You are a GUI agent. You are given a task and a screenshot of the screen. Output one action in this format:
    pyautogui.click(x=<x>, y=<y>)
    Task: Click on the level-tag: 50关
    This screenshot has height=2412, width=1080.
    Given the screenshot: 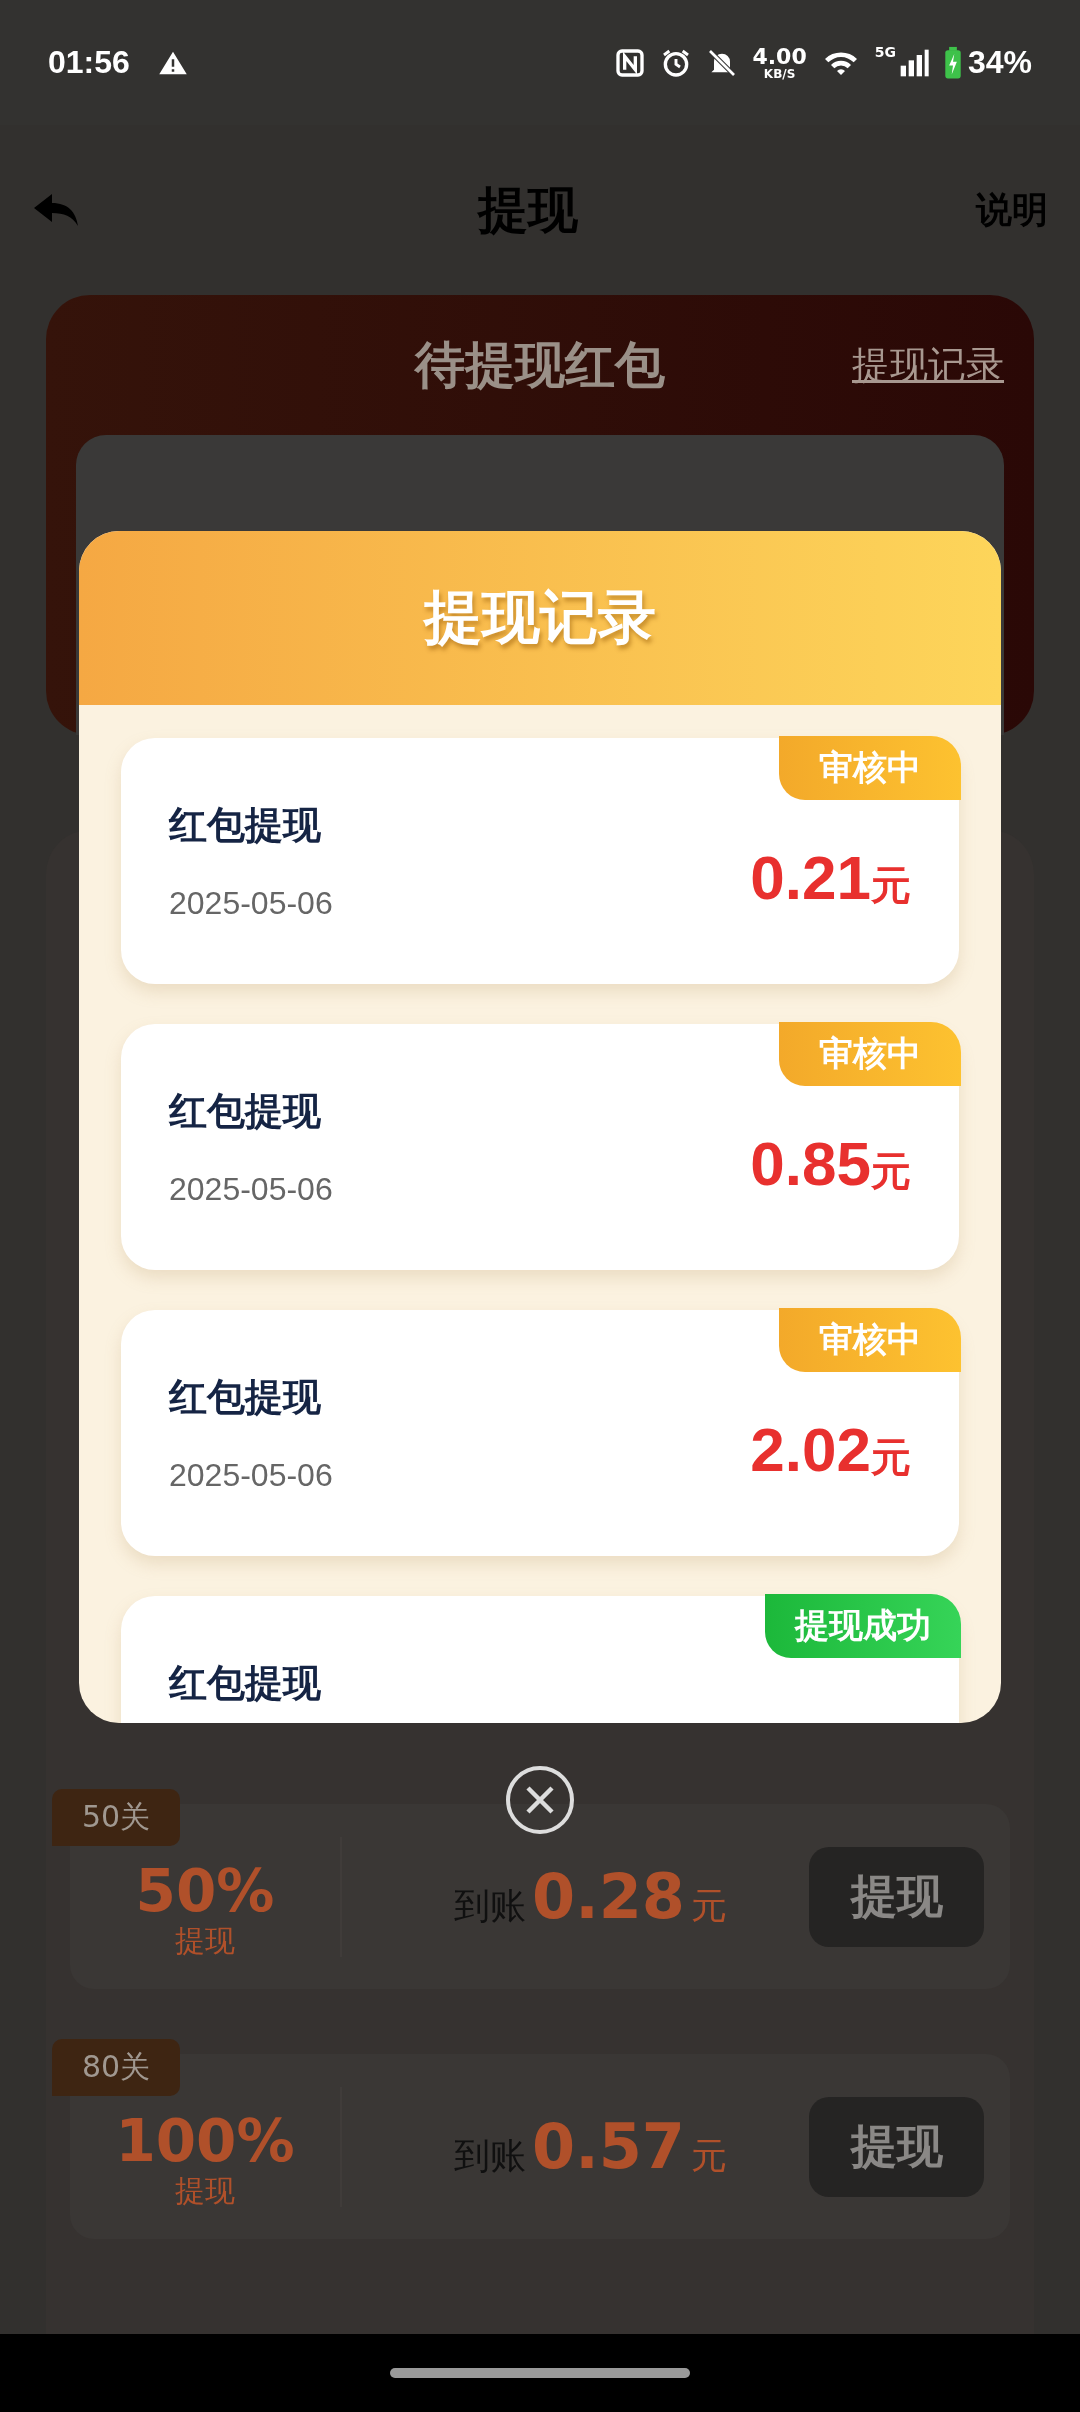 What is the action you would take?
    pyautogui.click(x=116, y=1817)
    